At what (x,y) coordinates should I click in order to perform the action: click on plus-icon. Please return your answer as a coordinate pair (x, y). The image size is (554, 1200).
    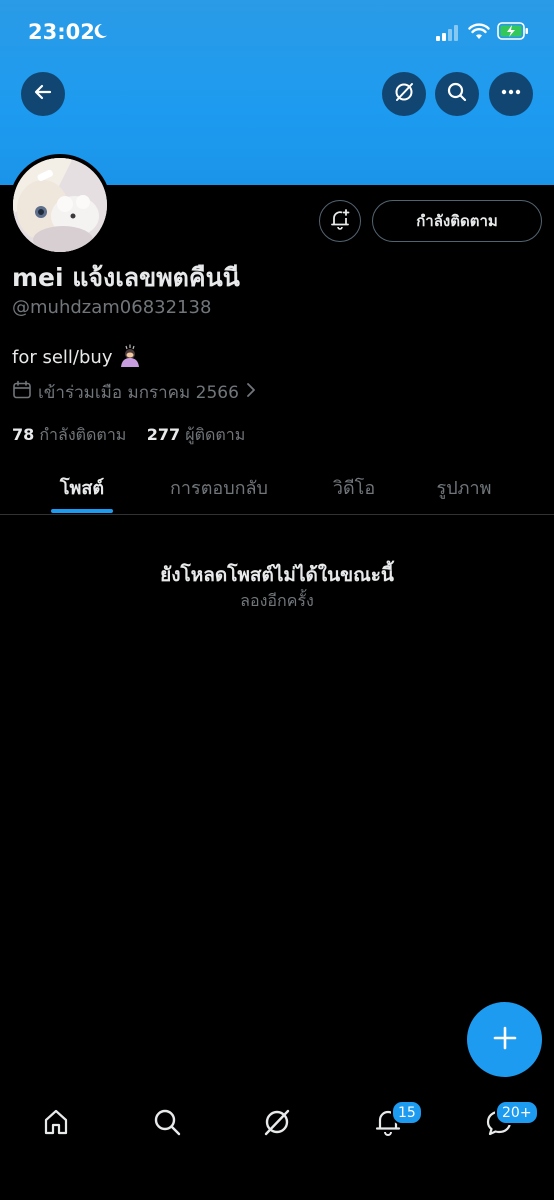
    Looking at the image, I should click on (505, 1040).